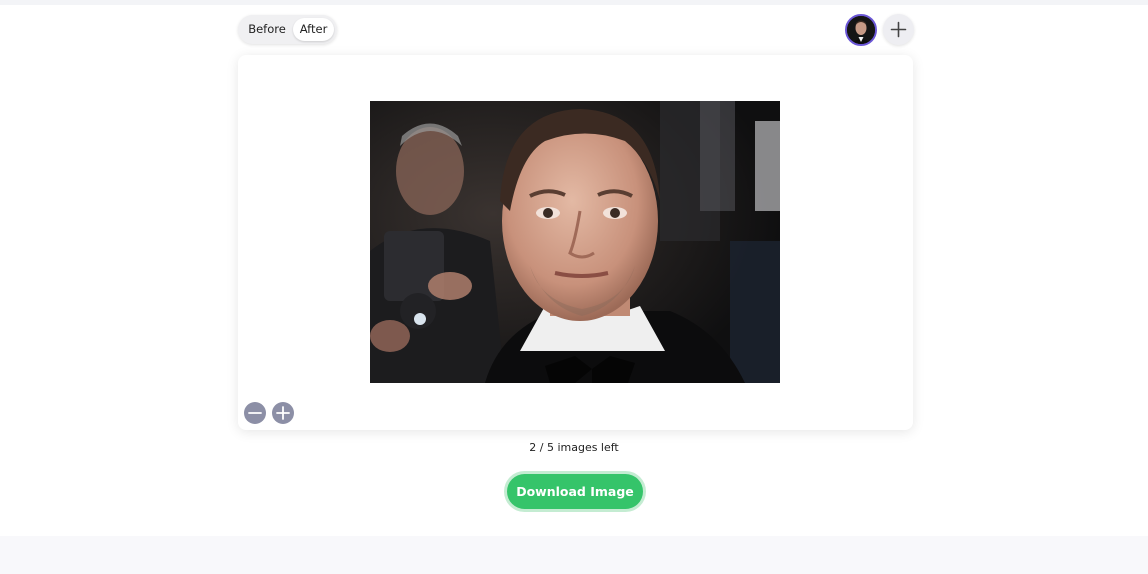 Image resolution: width=1148 pixels, height=574 pixels. Describe the element at coordinates (574, 447) in the screenshot. I see `images-left-counter: 2 / 5 images left` at that location.